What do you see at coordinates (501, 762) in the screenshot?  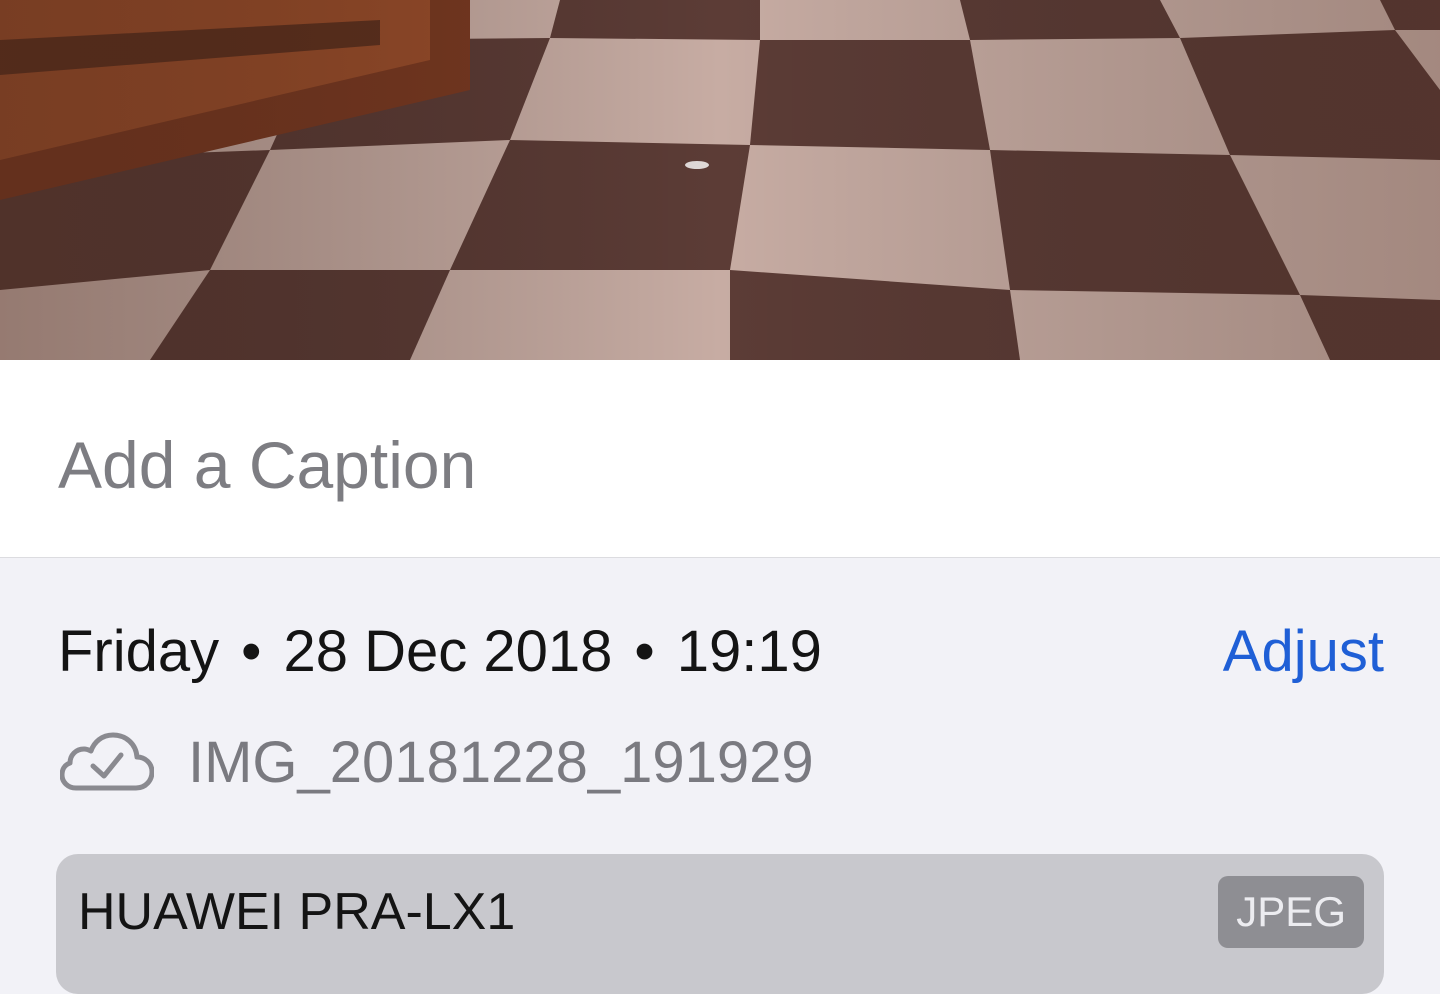 I see `photo-filename: IMG_20181228_191929` at bounding box center [501, 762].